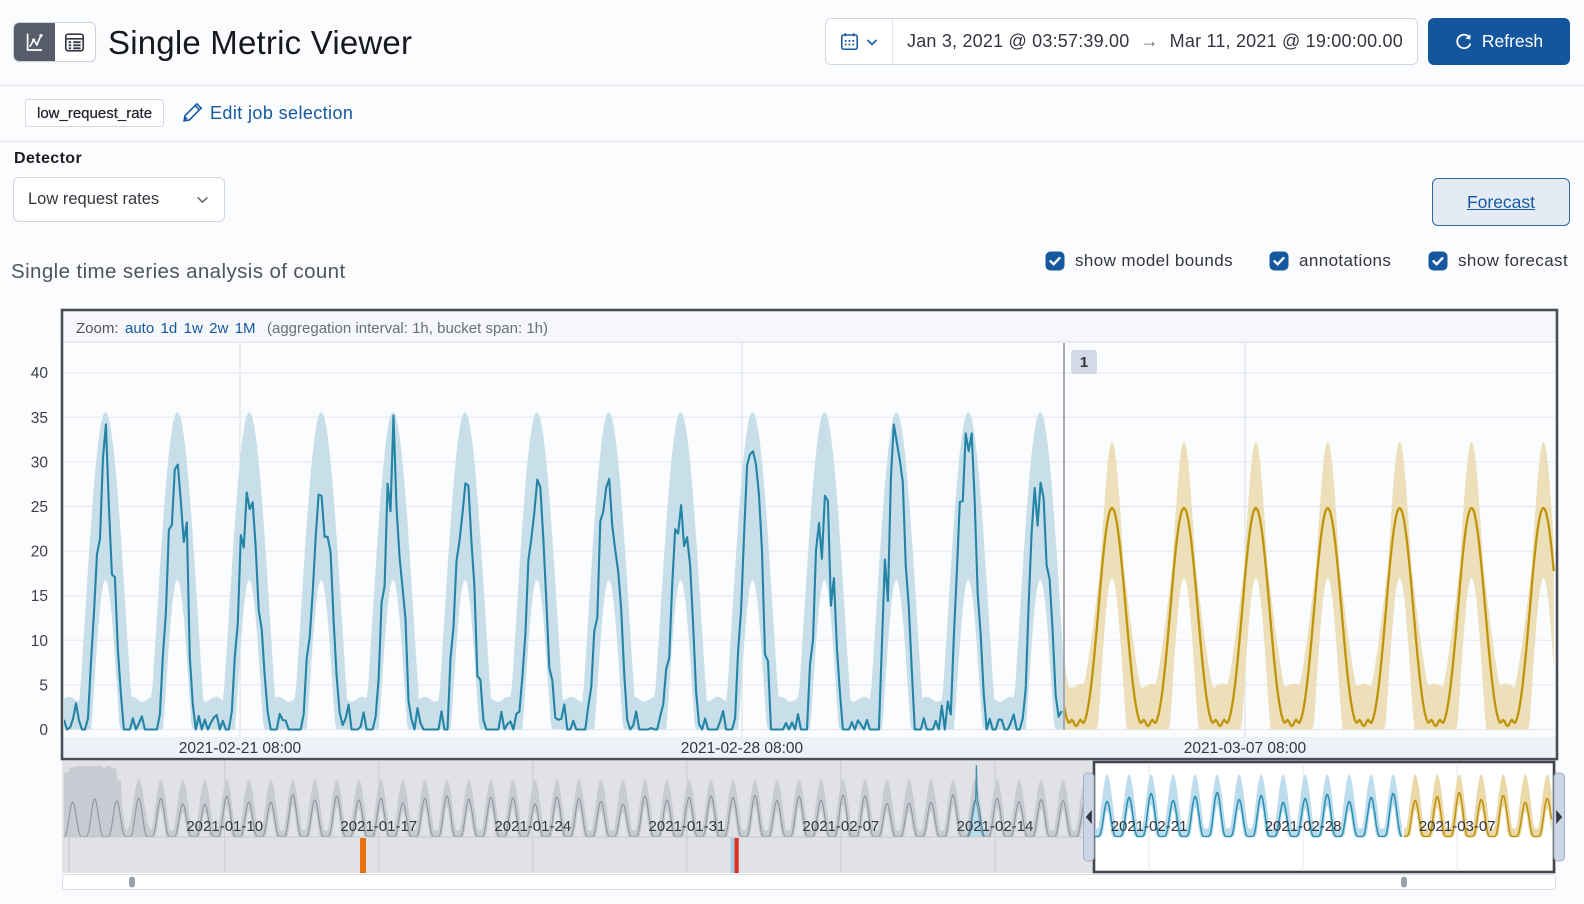  Describe the element at coordinates (1245, 748) in the screenshot. I see `svg-text: 2021-03-07 08:00` at that location.